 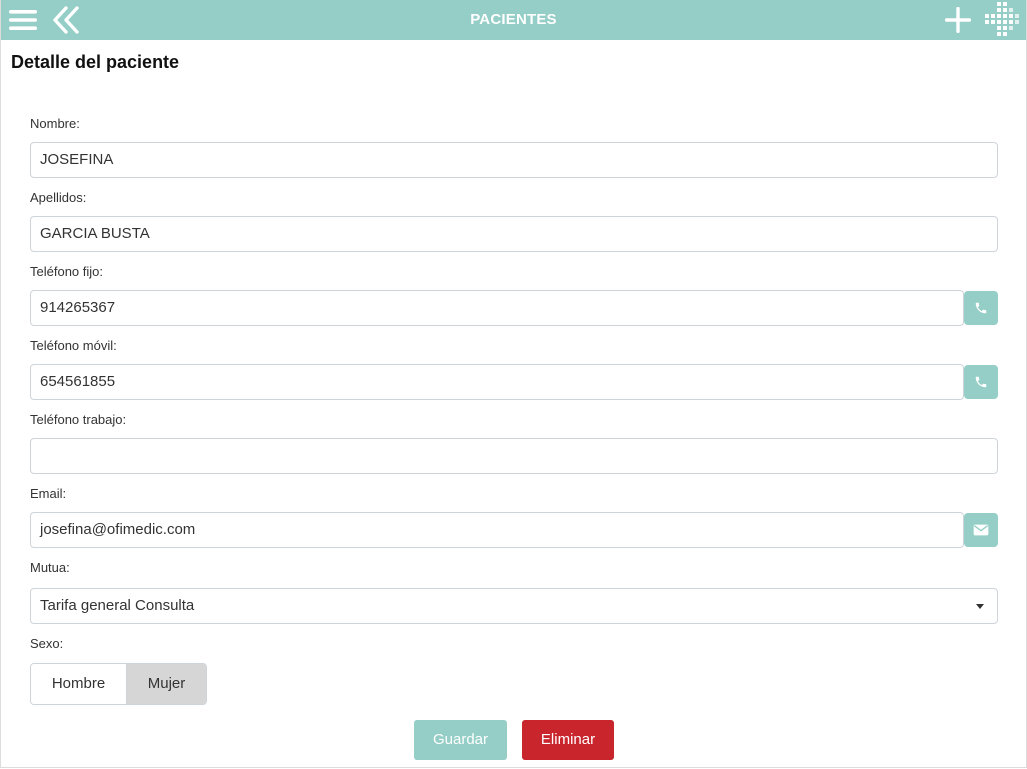 What do you see at coordinates (460, 740) in the screenshot?
I see `save-button: Guardar` at bounding box center [460, 740].